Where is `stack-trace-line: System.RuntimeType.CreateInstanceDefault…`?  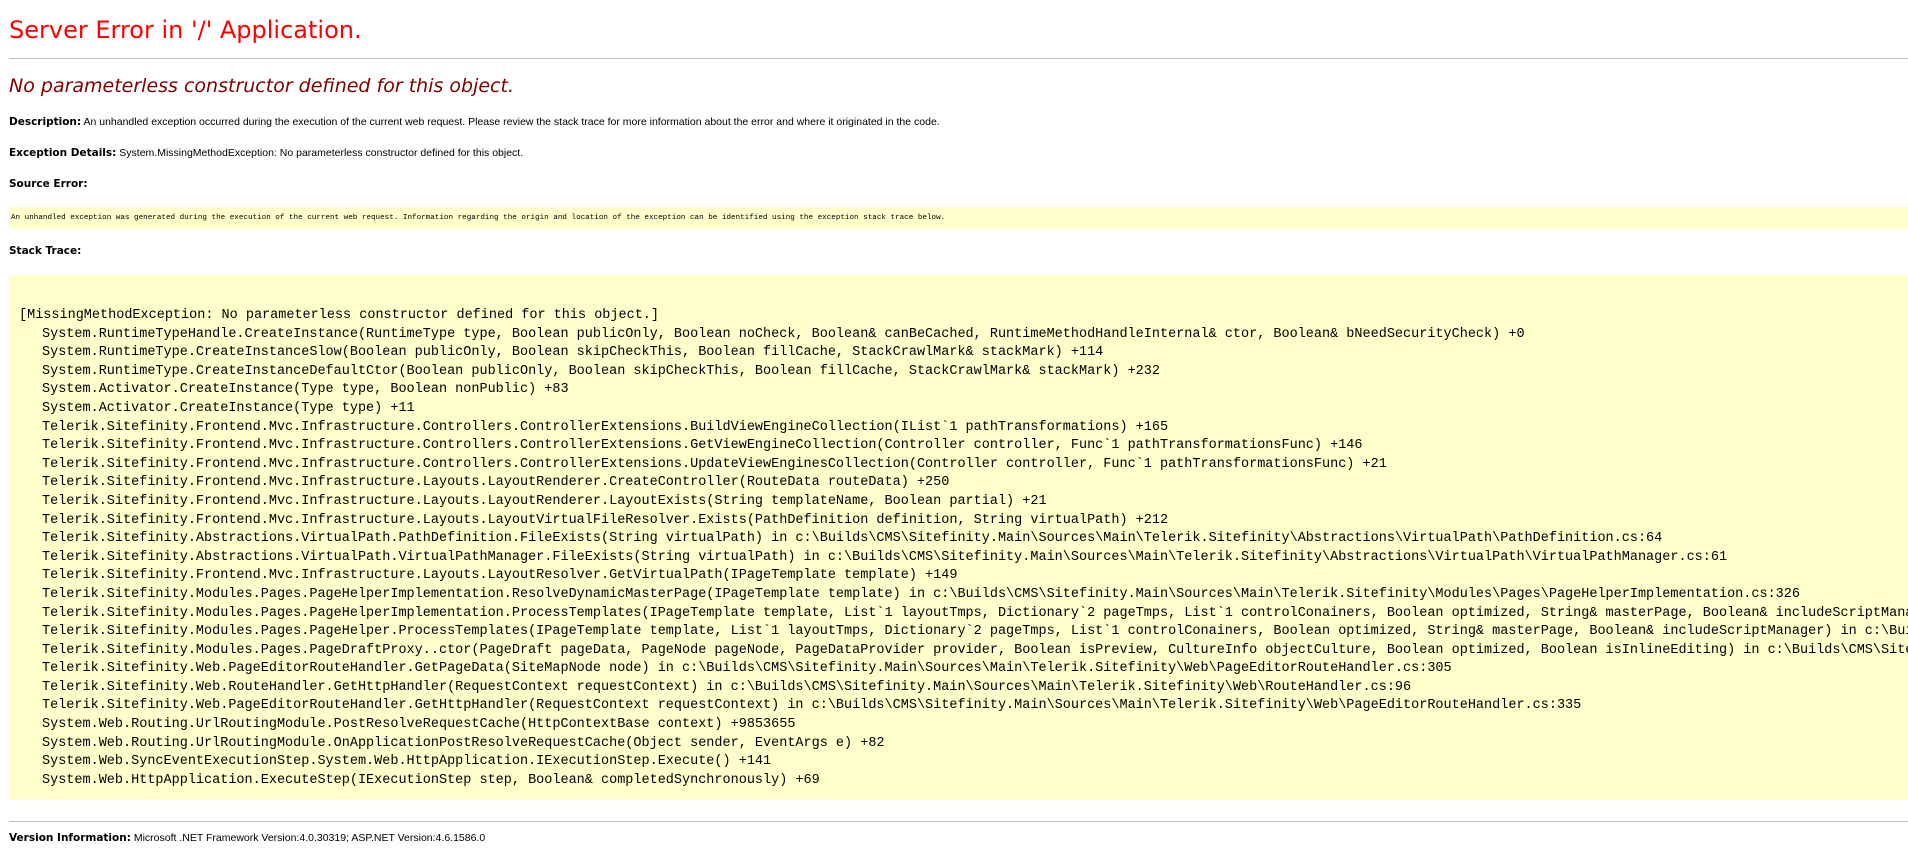
stack-trace-line: System.RuntimeType.CreateInstanceDefault… is located at coordinates (601, 371).